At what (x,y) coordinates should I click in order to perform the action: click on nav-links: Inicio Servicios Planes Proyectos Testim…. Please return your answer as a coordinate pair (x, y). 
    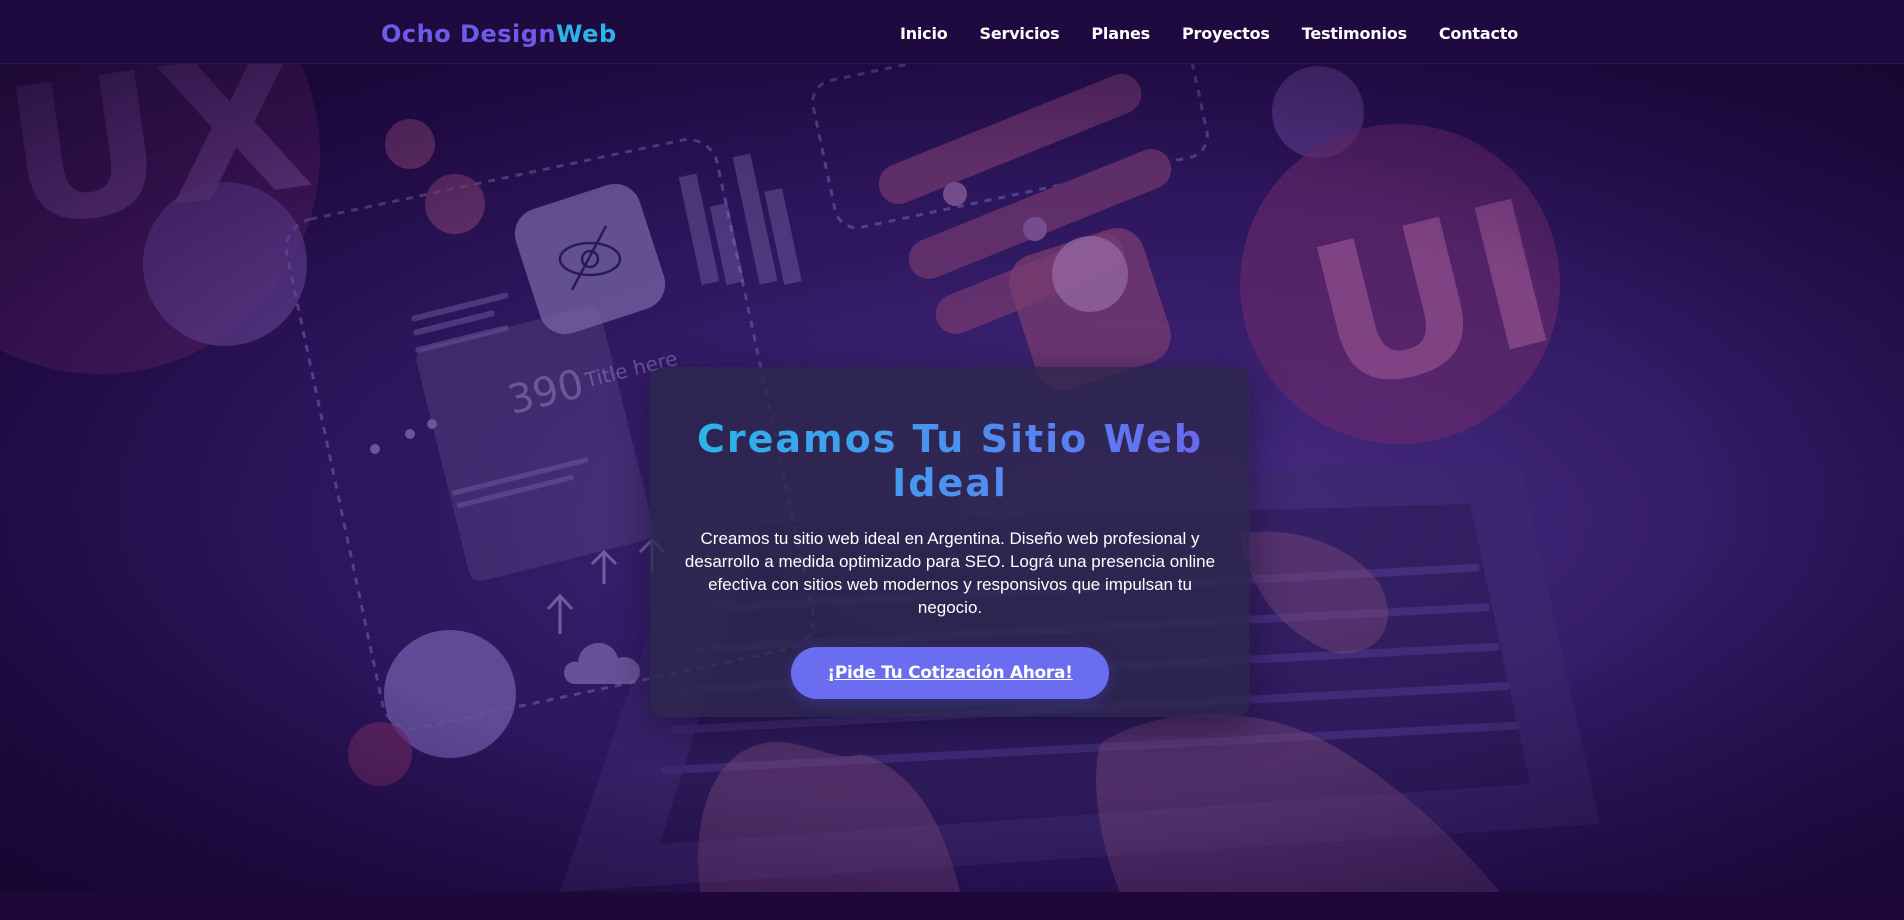
    Looking at the image, I should click on (1209, 33).